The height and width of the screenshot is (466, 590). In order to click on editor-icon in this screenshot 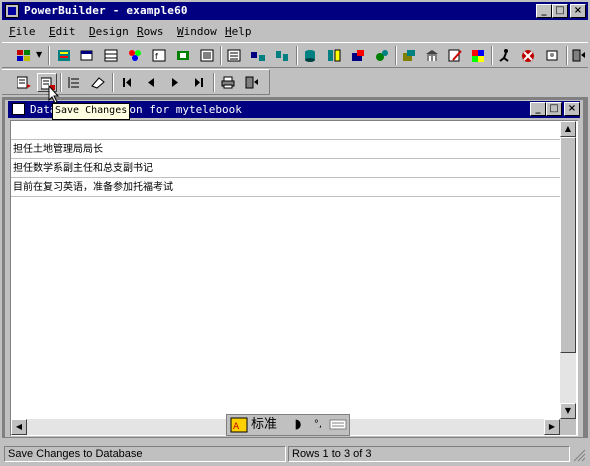, I will do `click(455, 55)`.